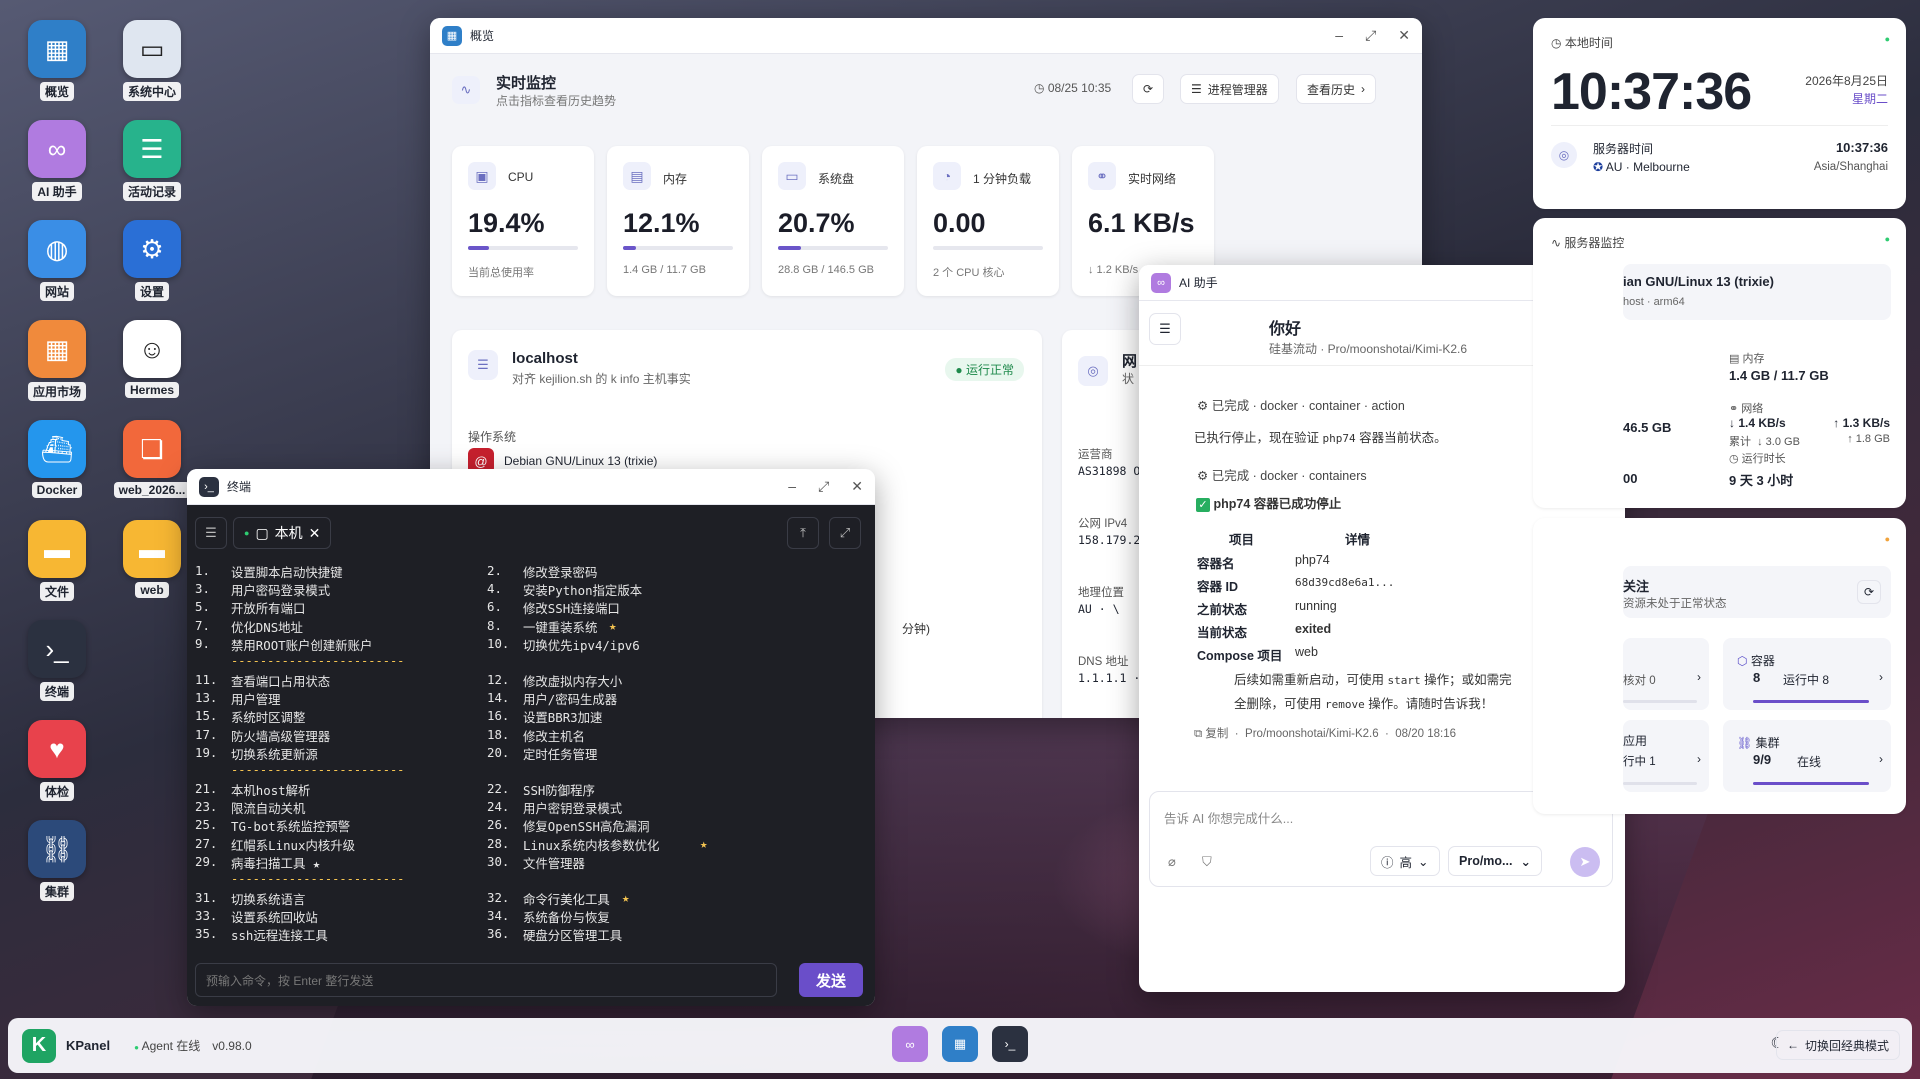 The width and height of the screenshot is (1920, 1079). What do you see at coordinates (57, 162) in the screenshot?
I see `desktop-icon-2: ∞ AI 助手` at bounding box center [57, 162].